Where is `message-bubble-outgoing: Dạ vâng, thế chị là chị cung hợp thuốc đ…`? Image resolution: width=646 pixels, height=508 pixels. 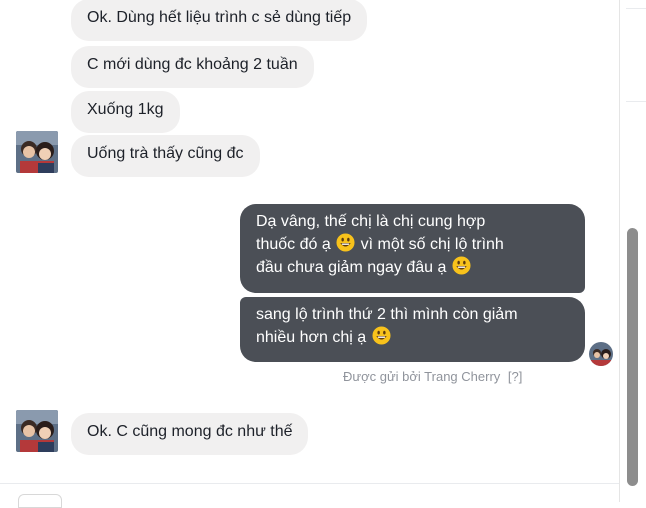
message-bubble-outgoing: Dạ vâng, thế chị là chị cung hợp thuốc đ… is located at coordinates (412, 248).